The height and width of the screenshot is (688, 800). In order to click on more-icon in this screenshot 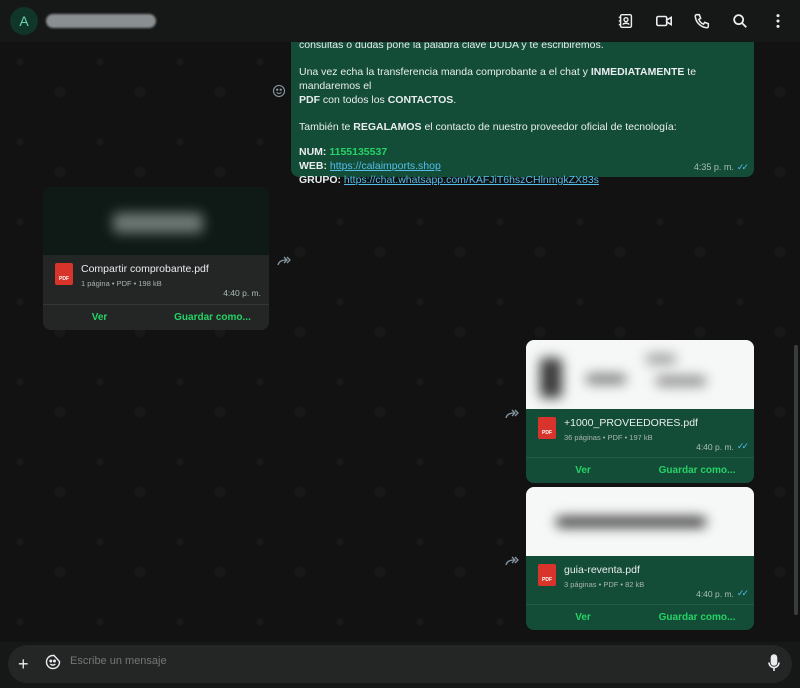, I will do `click(778, 21)`.